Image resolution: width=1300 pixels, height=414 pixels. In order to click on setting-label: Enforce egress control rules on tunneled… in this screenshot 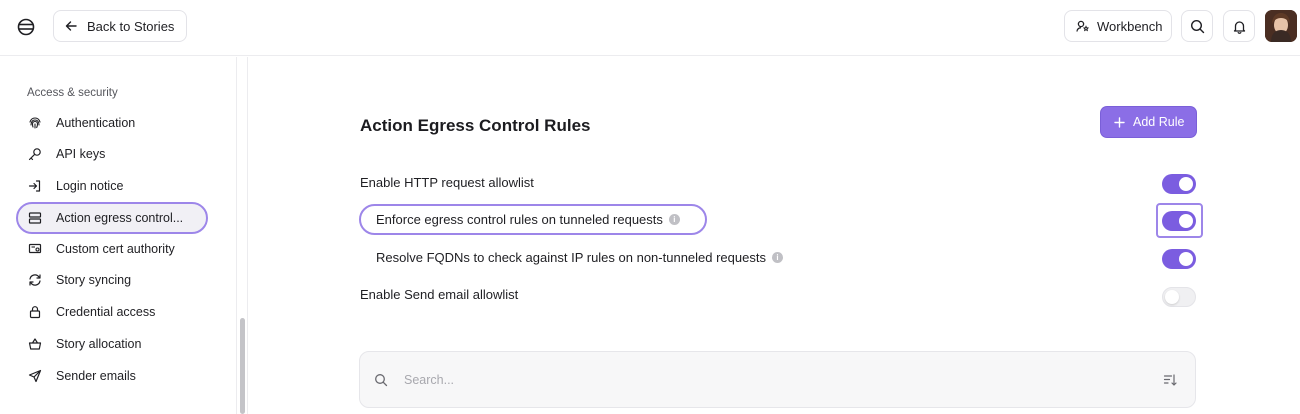, I will do `click(519, 219)`.